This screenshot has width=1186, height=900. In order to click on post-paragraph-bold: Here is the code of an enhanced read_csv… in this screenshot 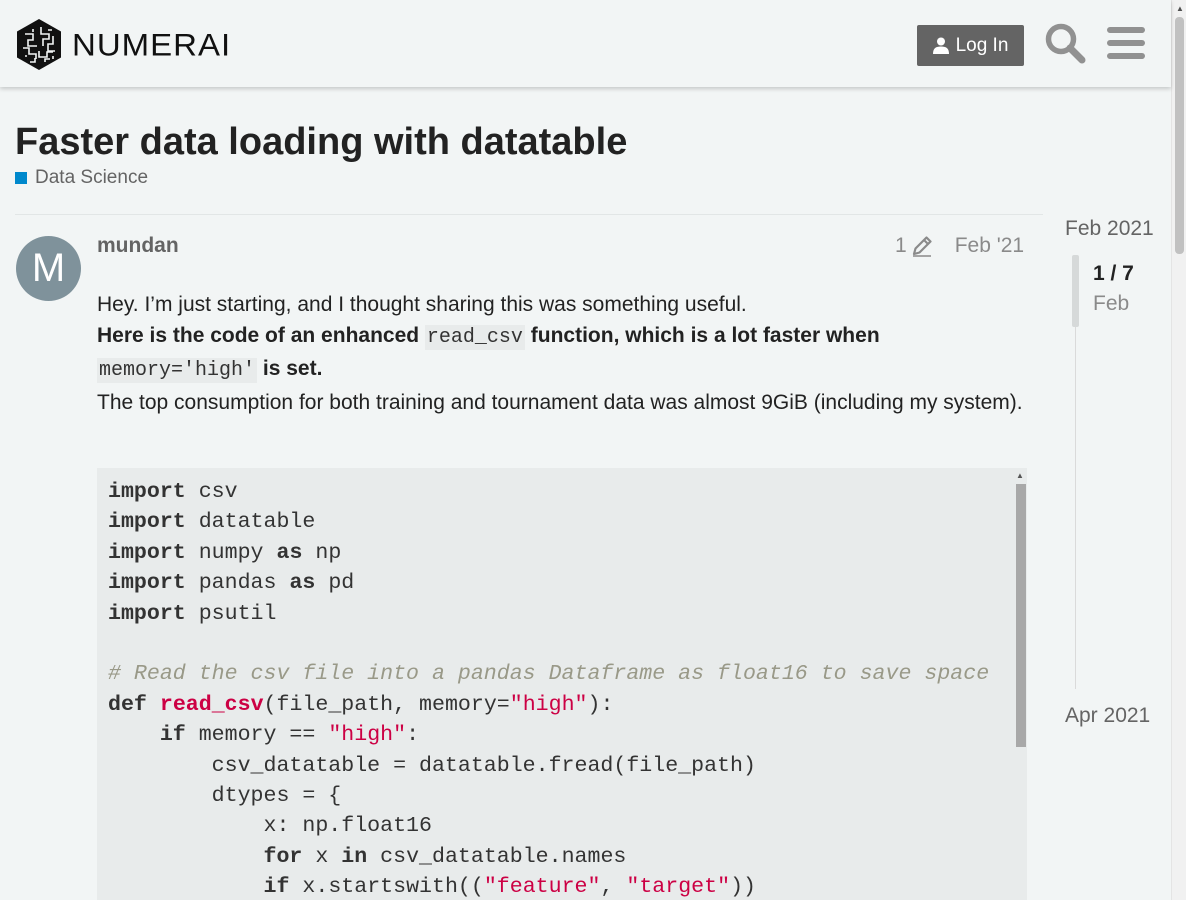, I will do `click(562, 353)`.